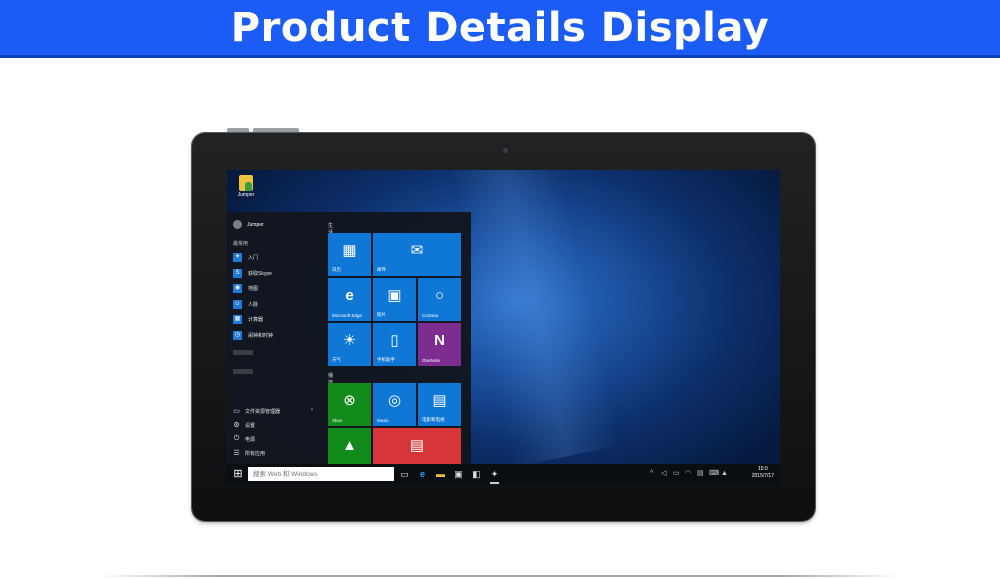 This screenshot has width=1000, height=579. What do you see at coordinates (417, 250) in the screenshot?
I see `mail-icon: ✉` at bounding box center [417, 250].